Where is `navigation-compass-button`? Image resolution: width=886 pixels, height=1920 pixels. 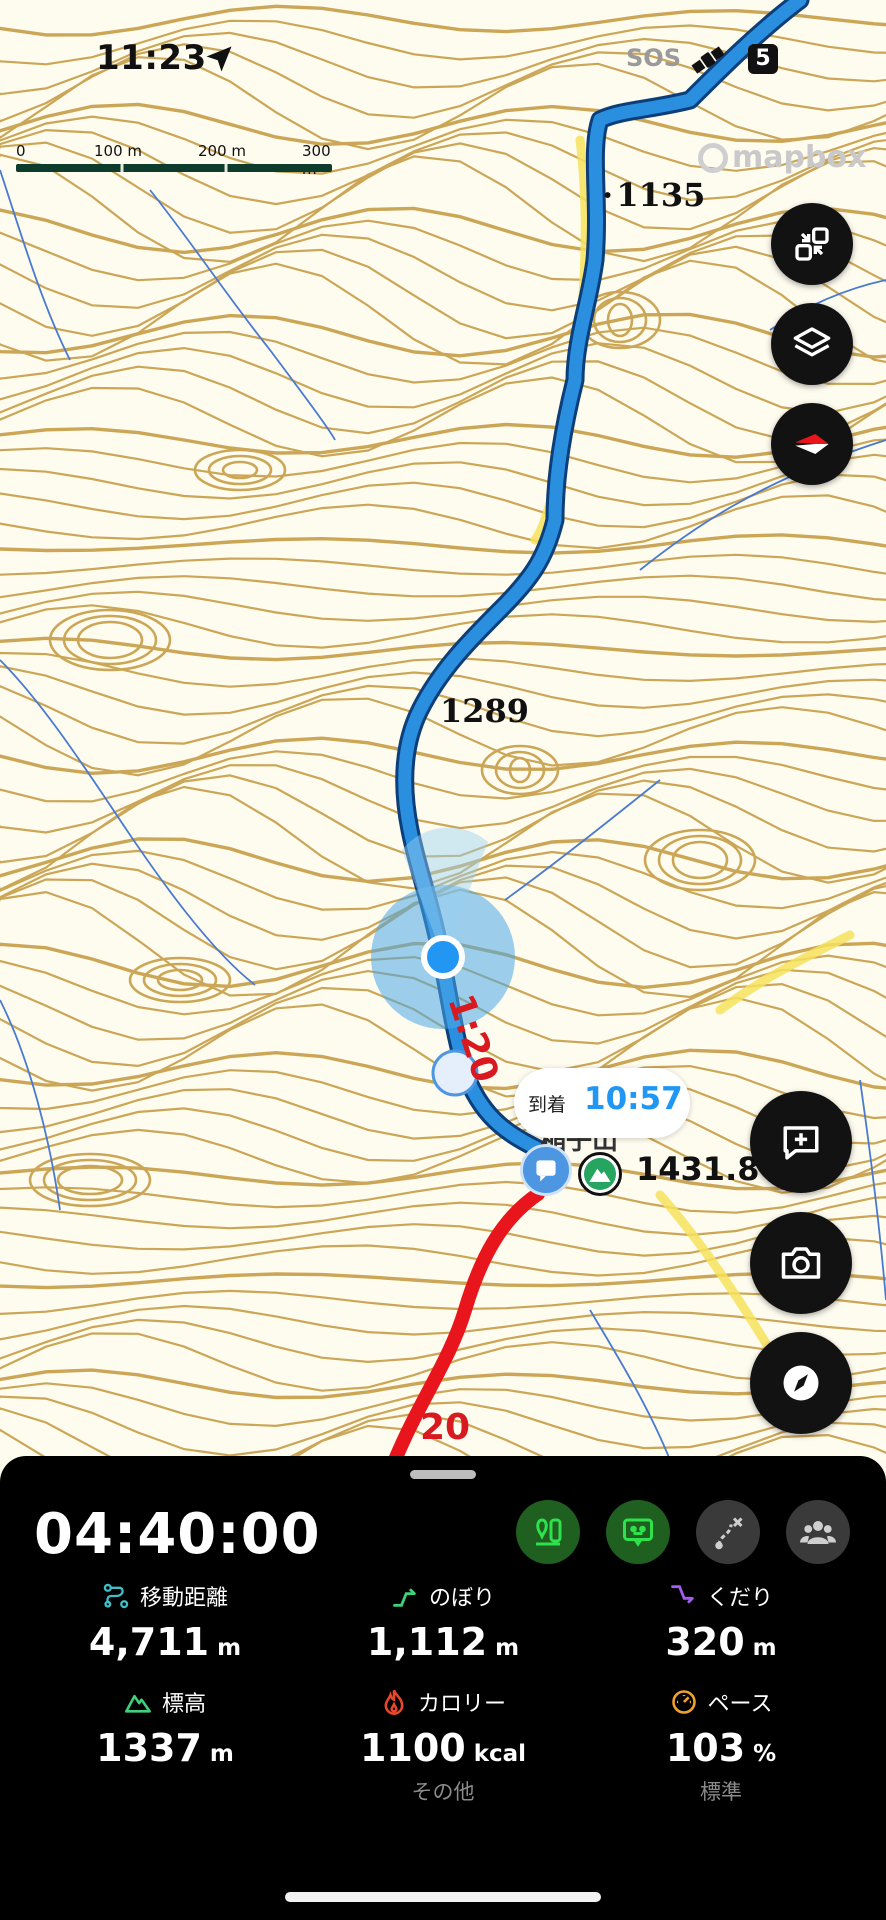 navigation-compass-button is located at coordinates (801, 1383).